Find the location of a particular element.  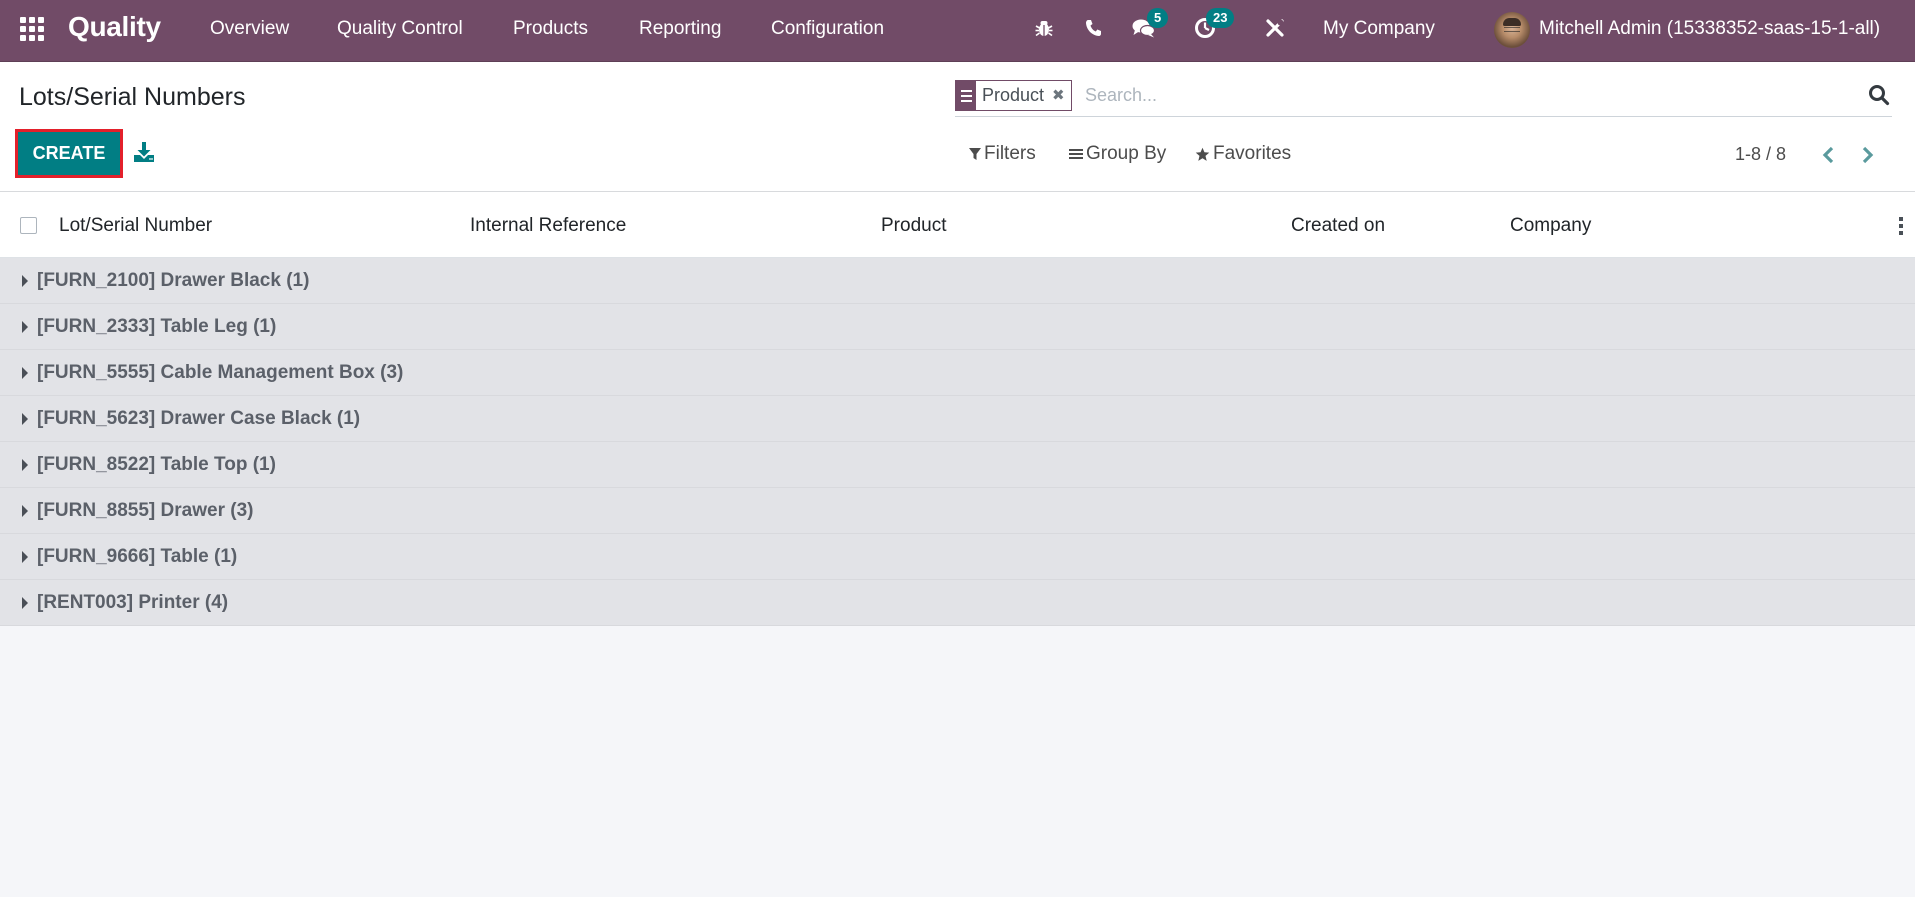

favorites-button: Favorites is located at coordinates (1243, 154).